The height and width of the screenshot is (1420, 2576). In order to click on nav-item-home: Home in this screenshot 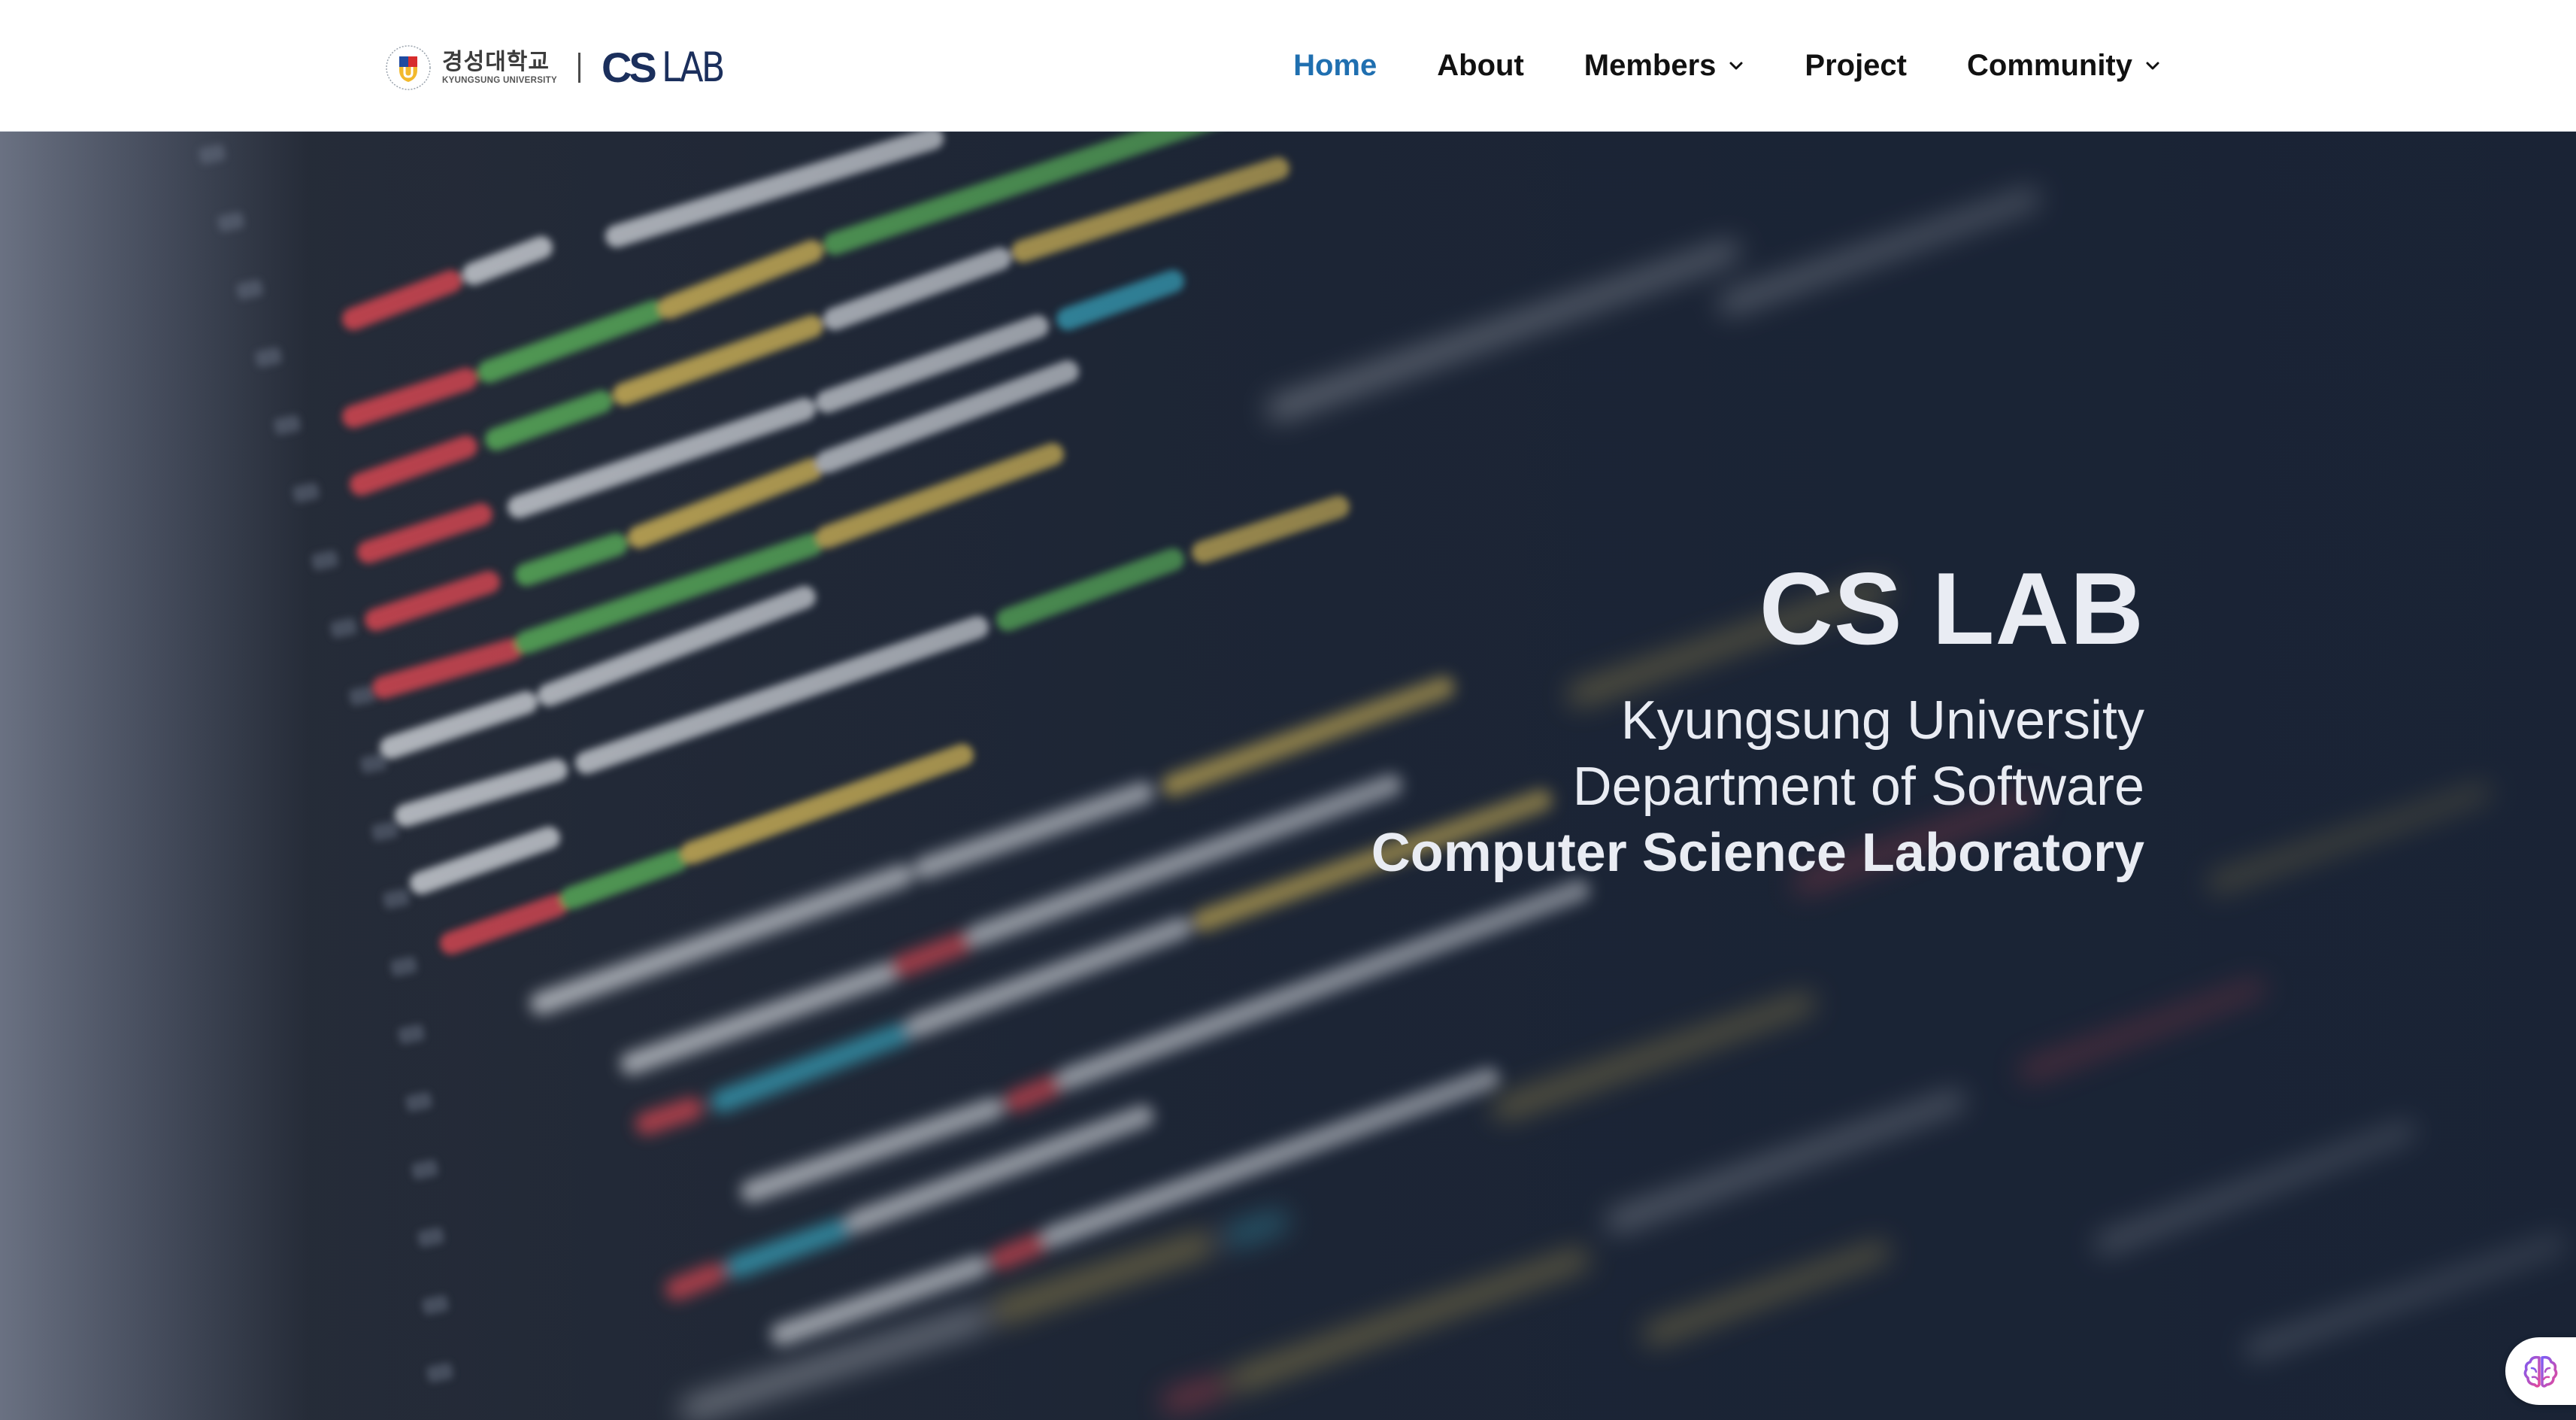, I will do `click(1335, 66)`.